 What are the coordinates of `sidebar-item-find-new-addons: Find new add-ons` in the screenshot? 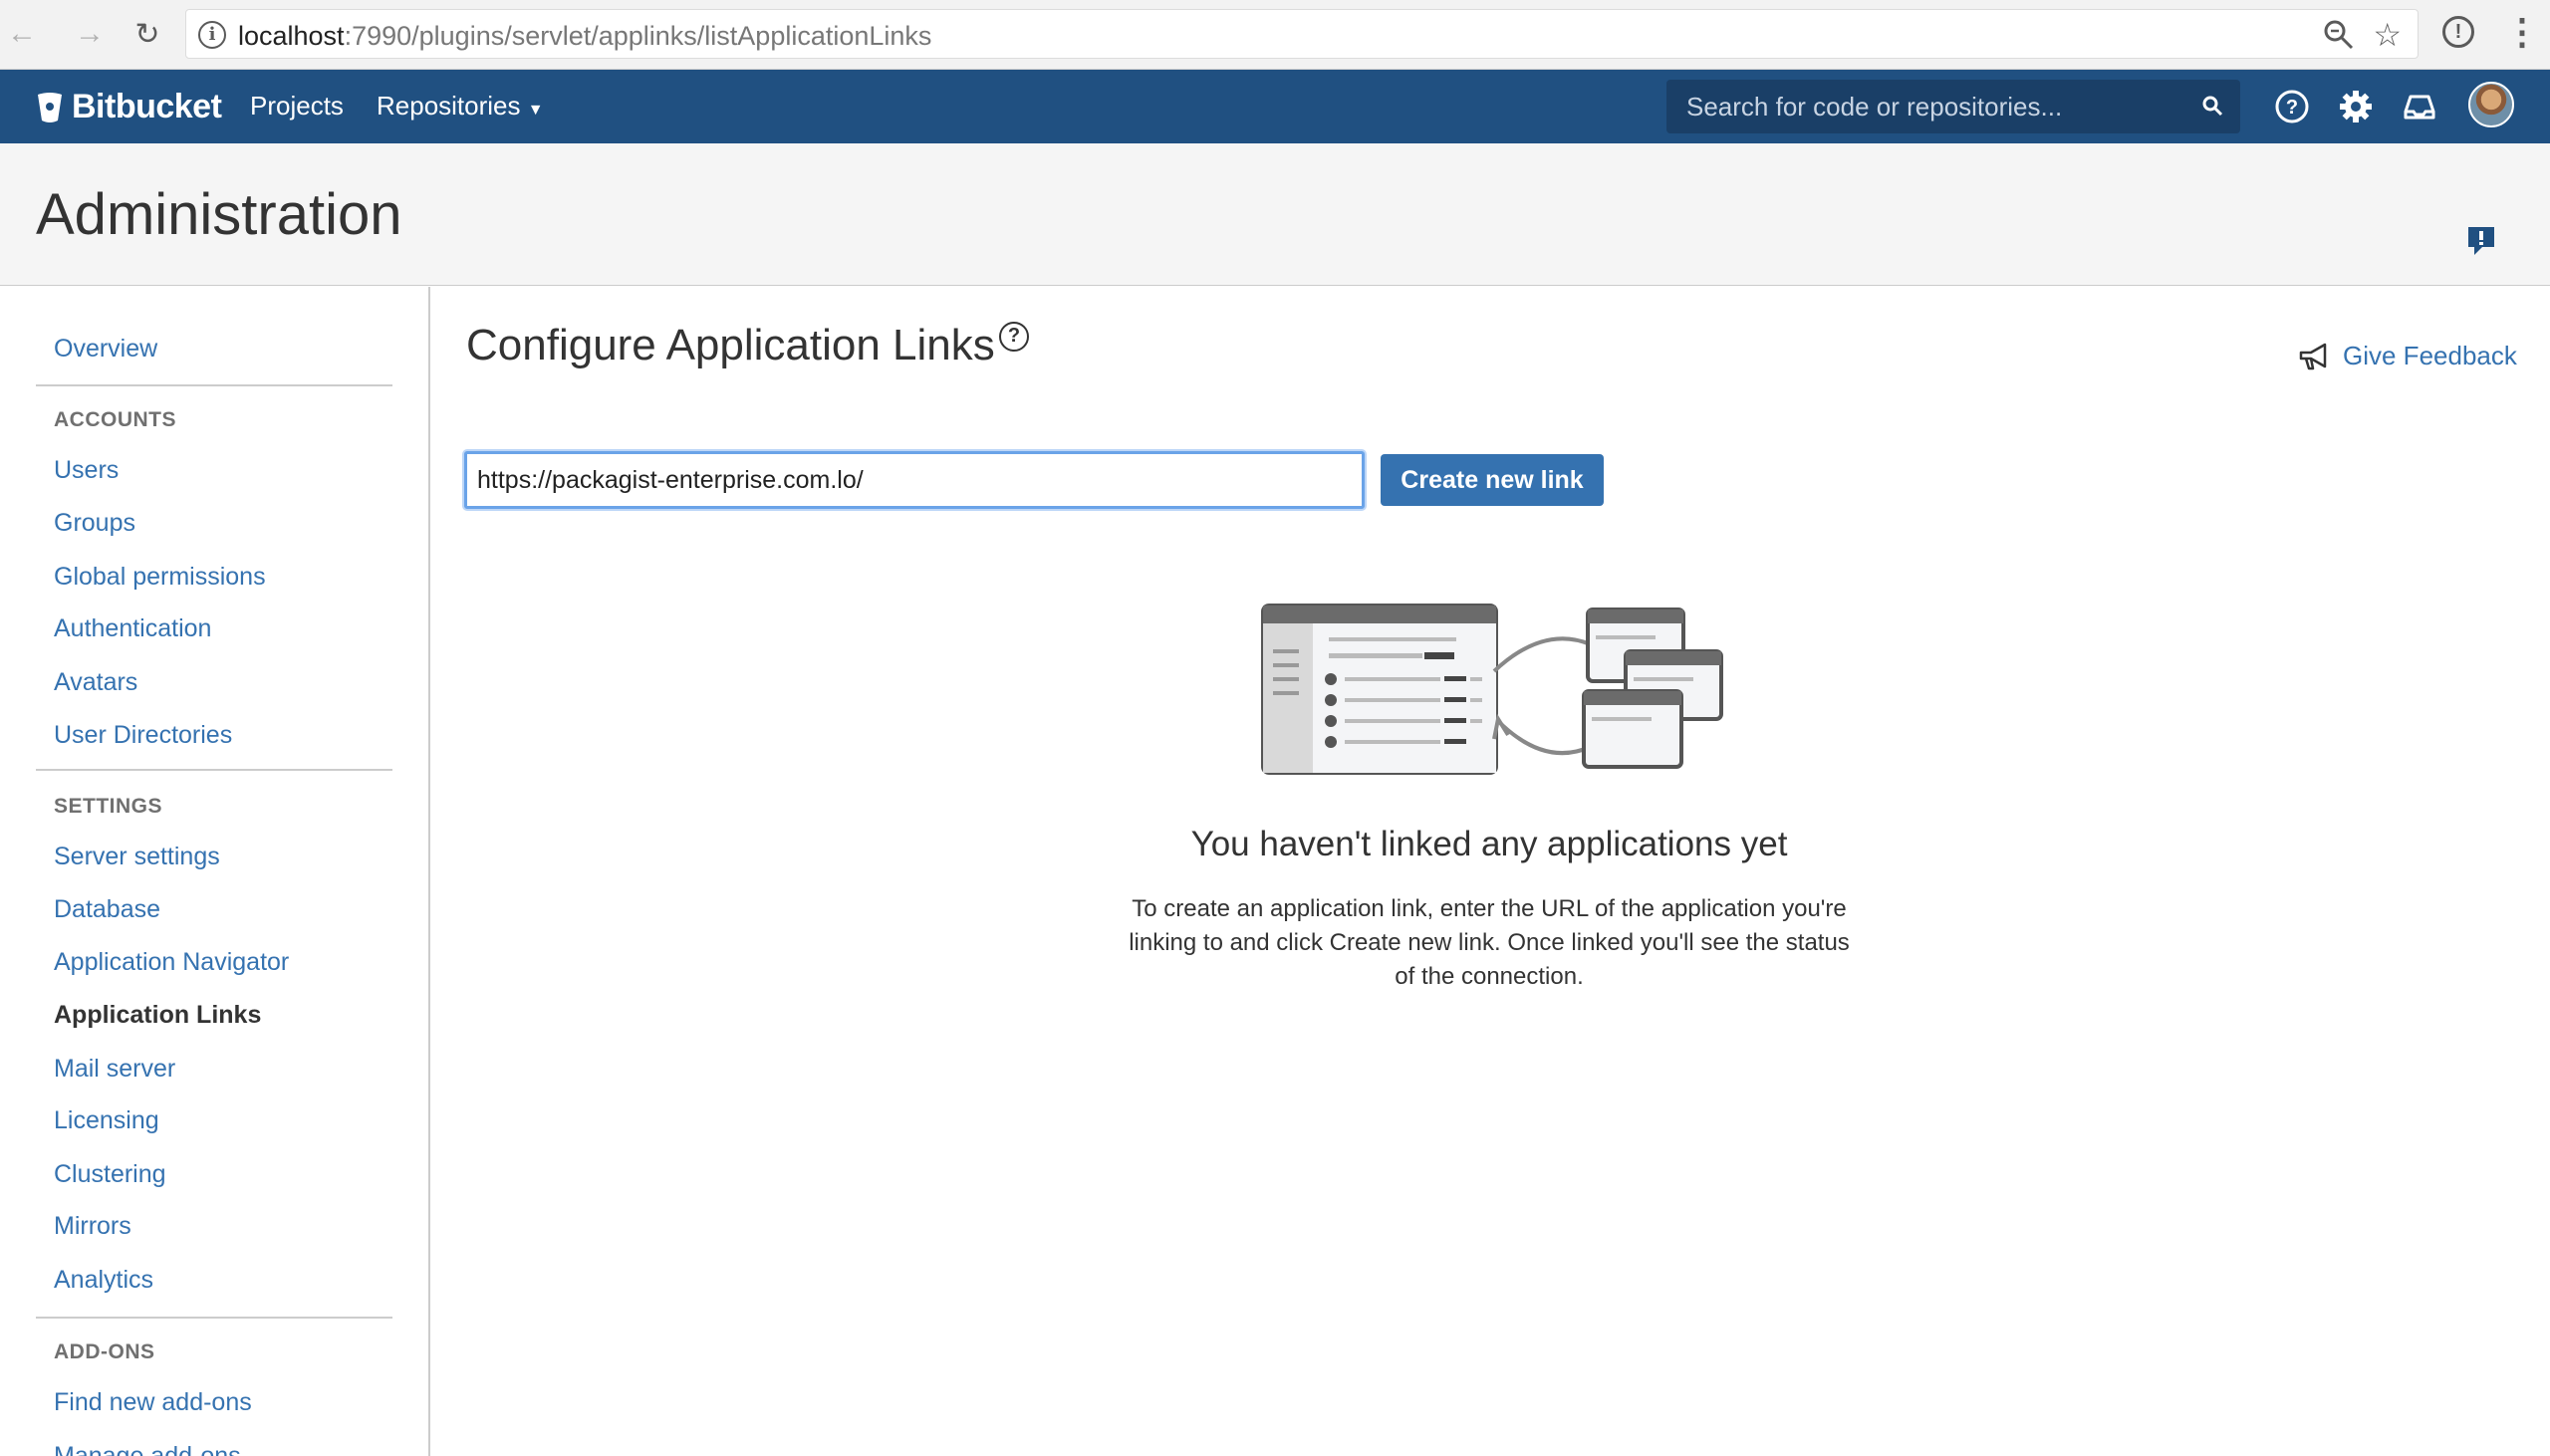 It's located at (153, 1402).